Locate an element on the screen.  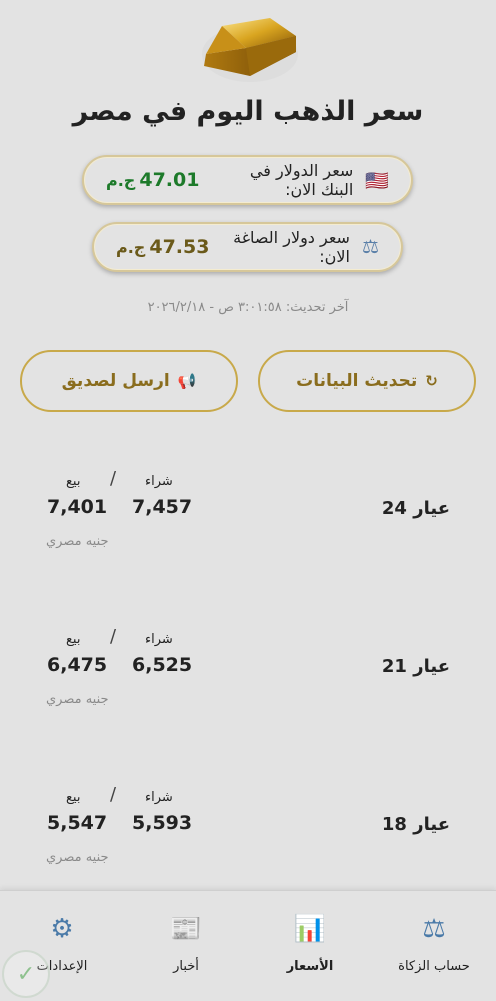
watermark-logo: ✓ is located at coordinates (26, 974).